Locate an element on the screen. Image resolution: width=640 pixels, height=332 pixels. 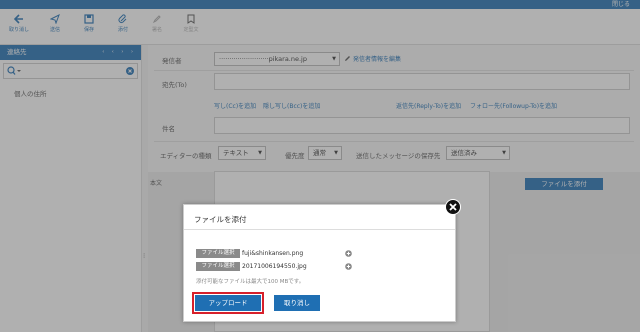
close-icon is located at coordinates (453, 207).